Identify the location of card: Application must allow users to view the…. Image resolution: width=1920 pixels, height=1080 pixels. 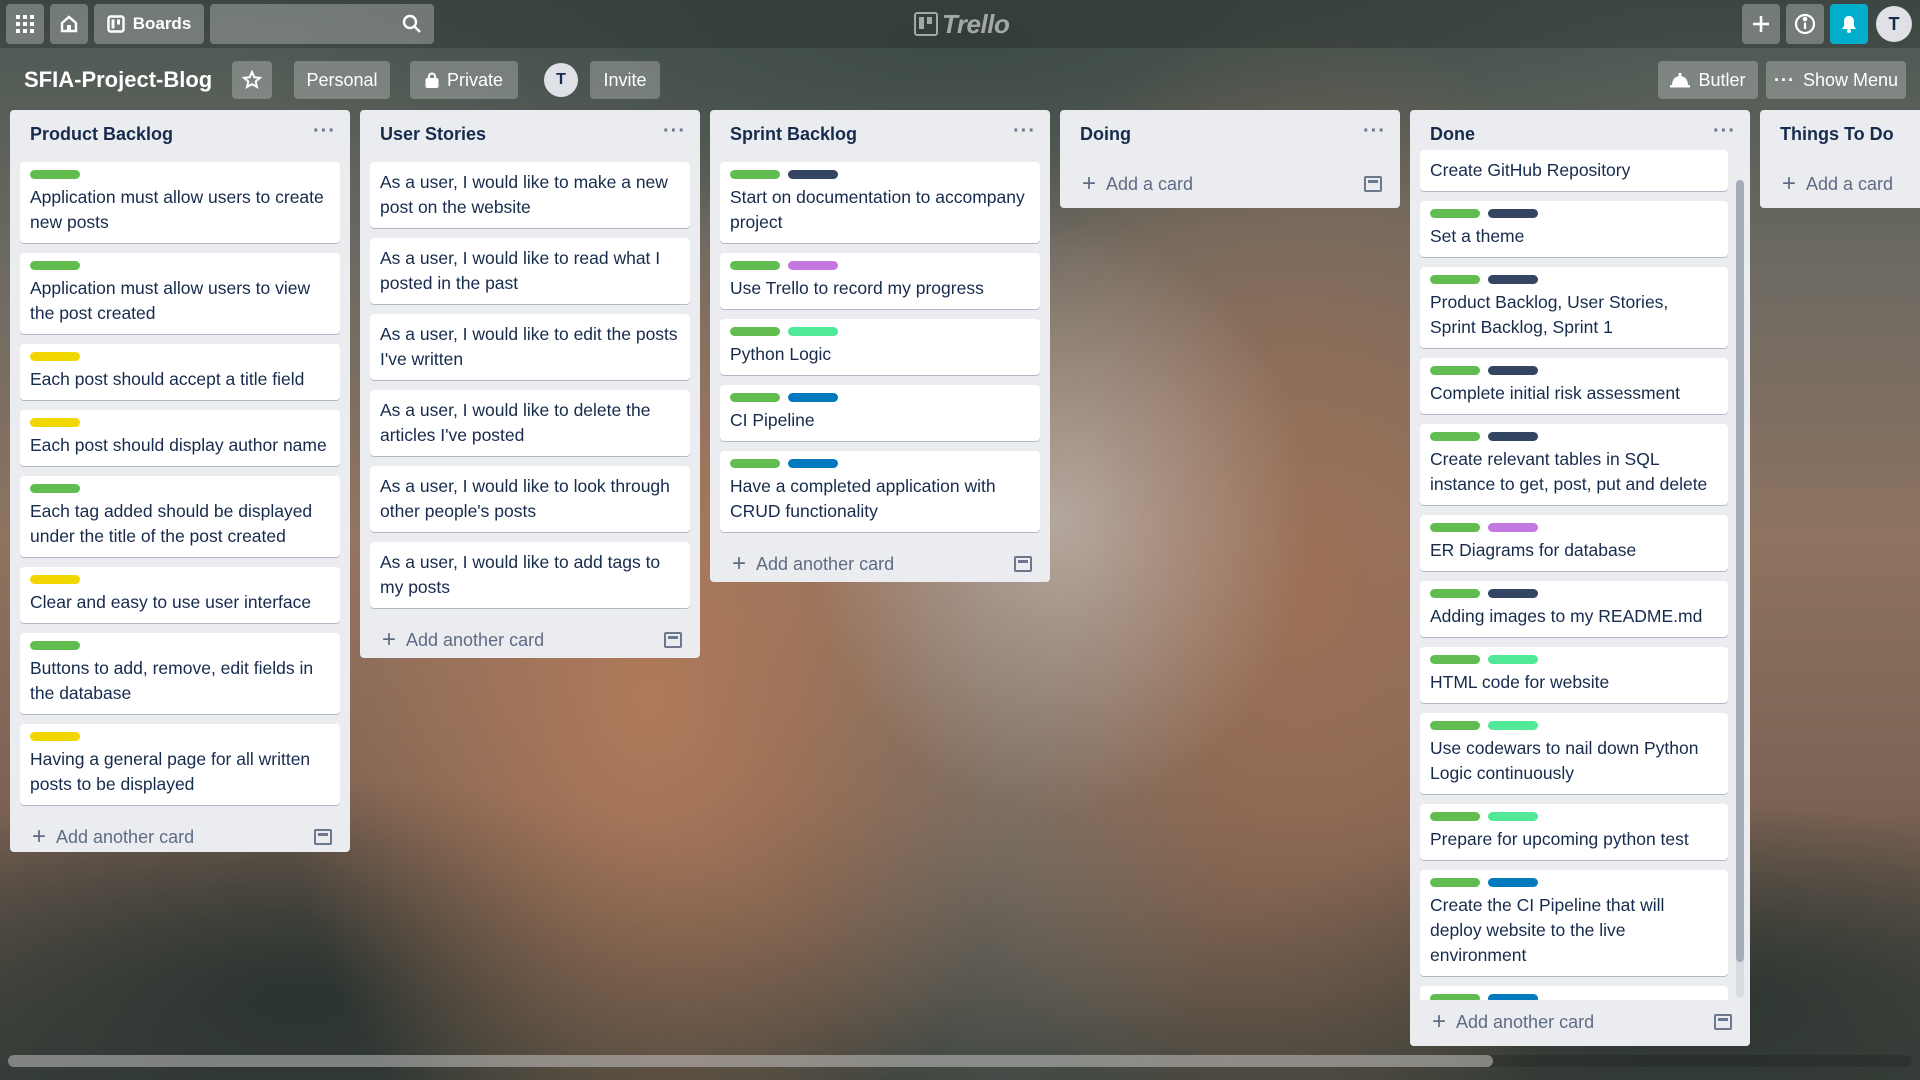
(180, 293).